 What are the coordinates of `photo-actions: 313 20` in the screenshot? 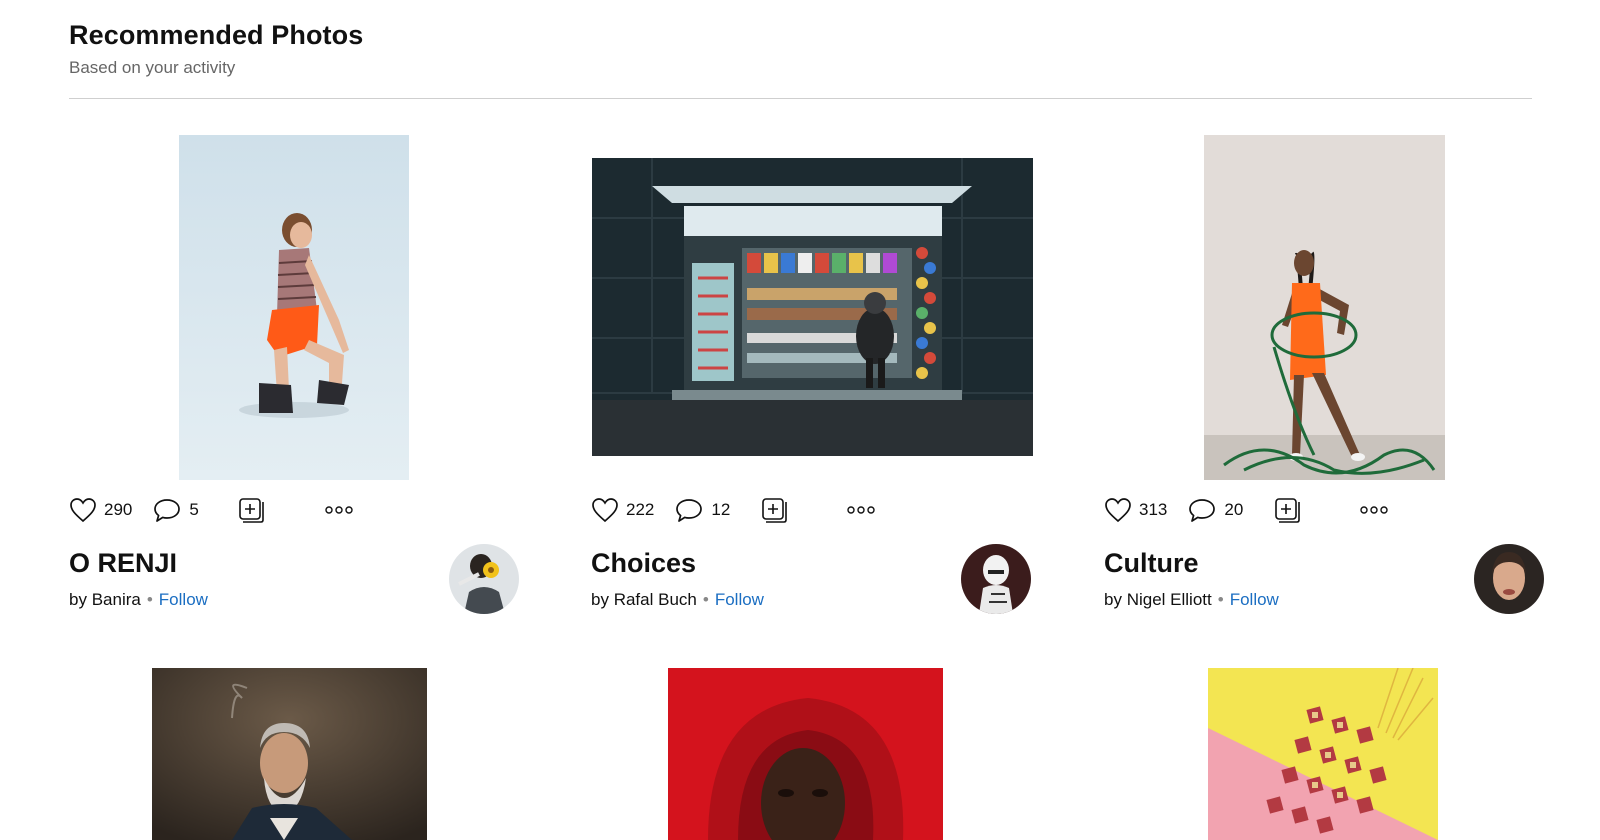 It's located at (1212, 510).